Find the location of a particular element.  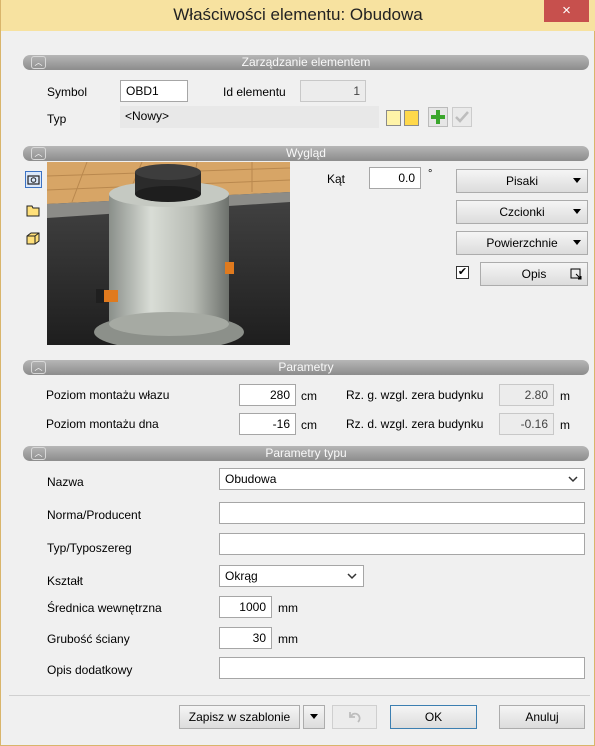

cube-icon is located at coordinates (33, 238).